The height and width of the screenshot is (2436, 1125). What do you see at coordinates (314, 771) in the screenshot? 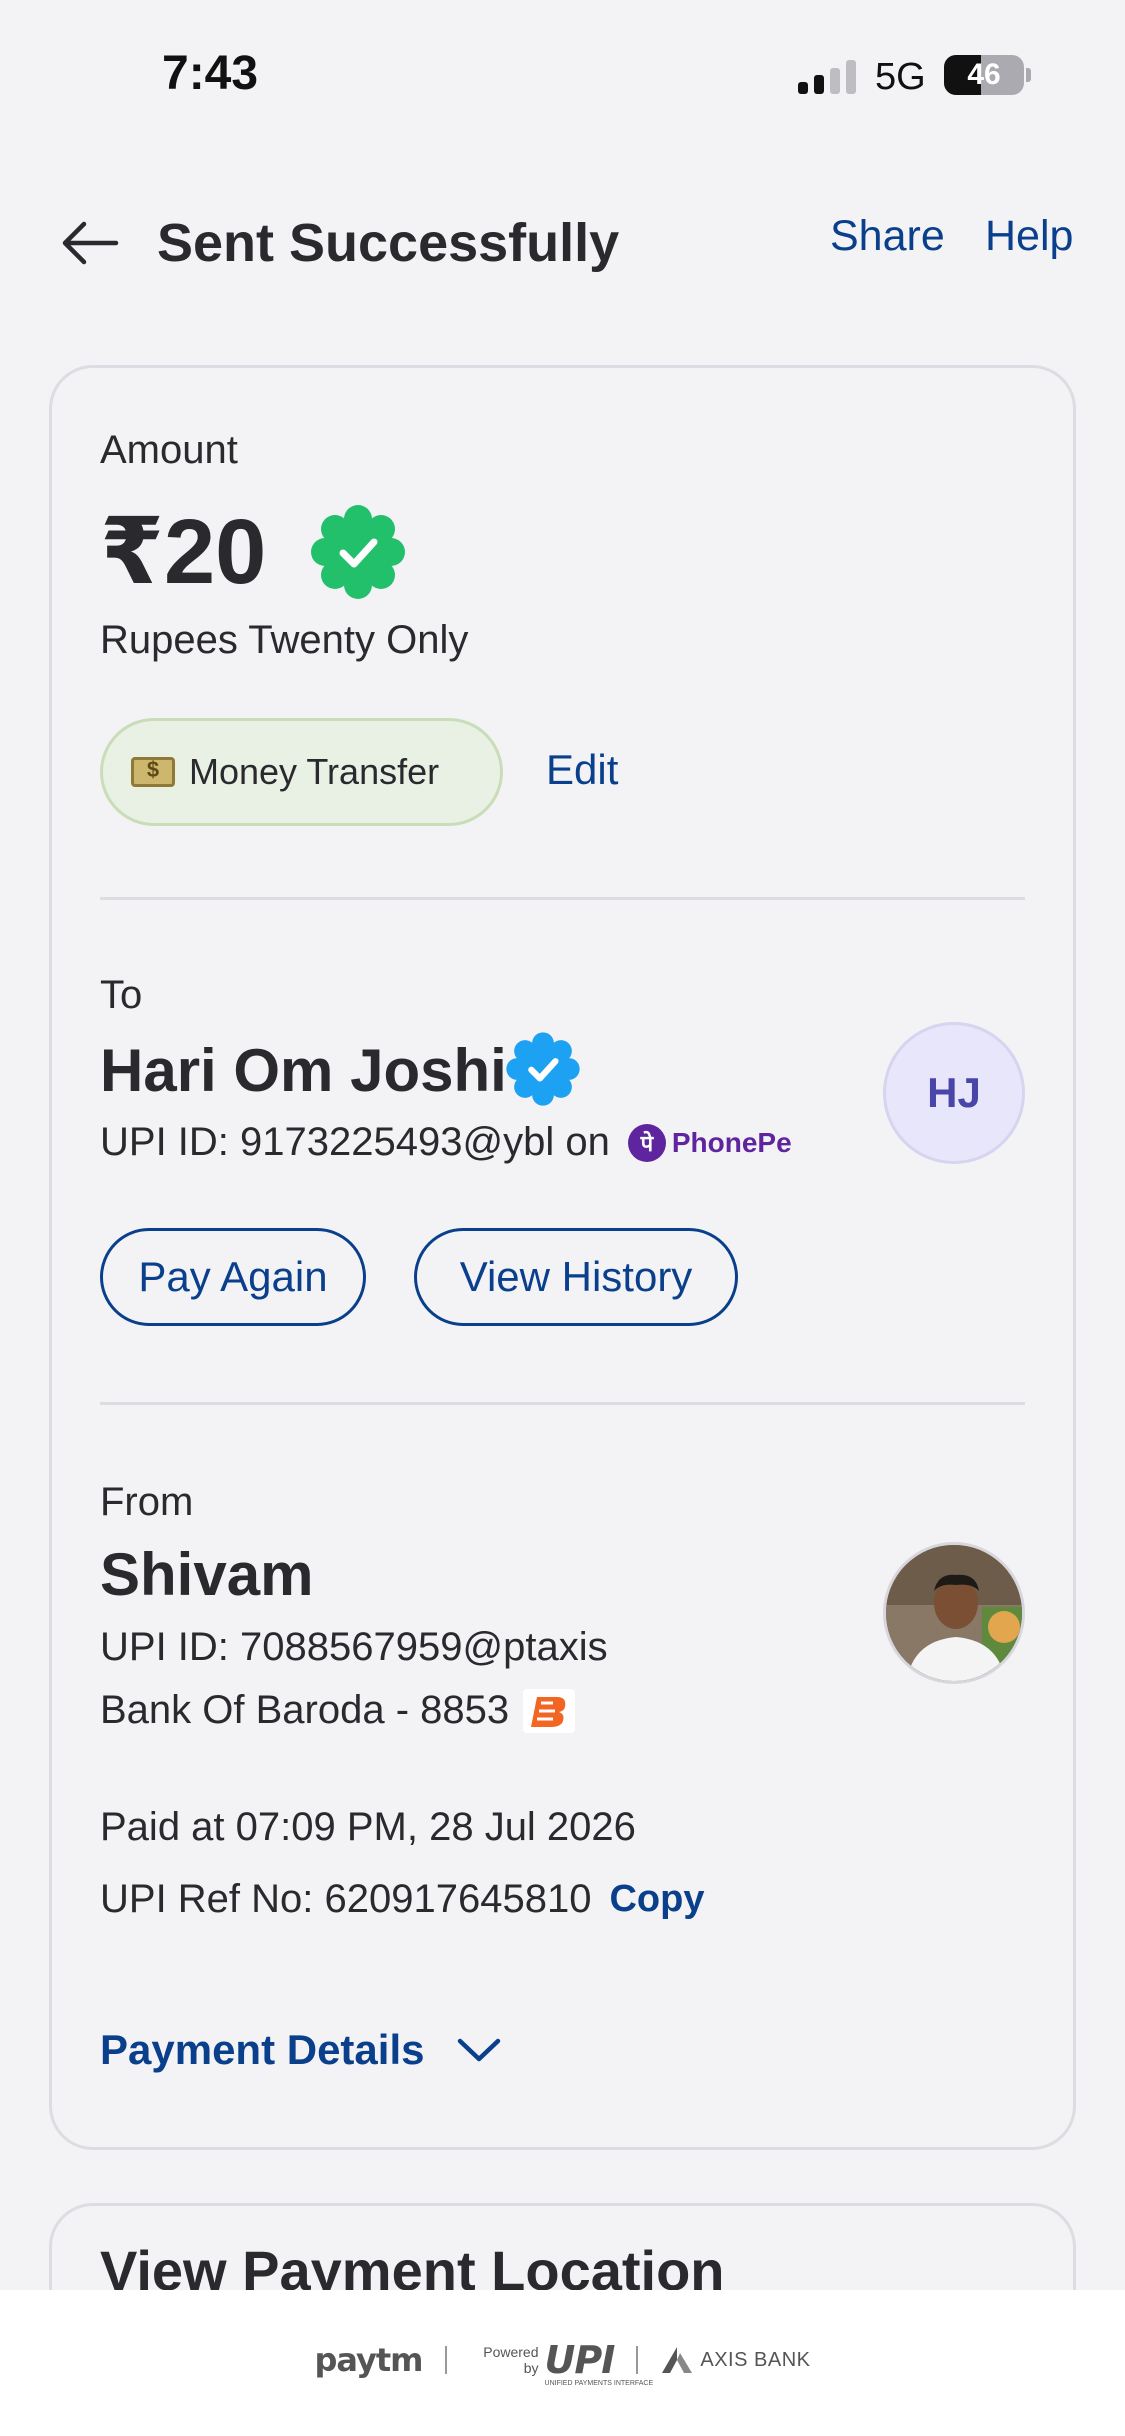
I see `category-tag-label: Money Transfer` at bounding box center [314, 771].